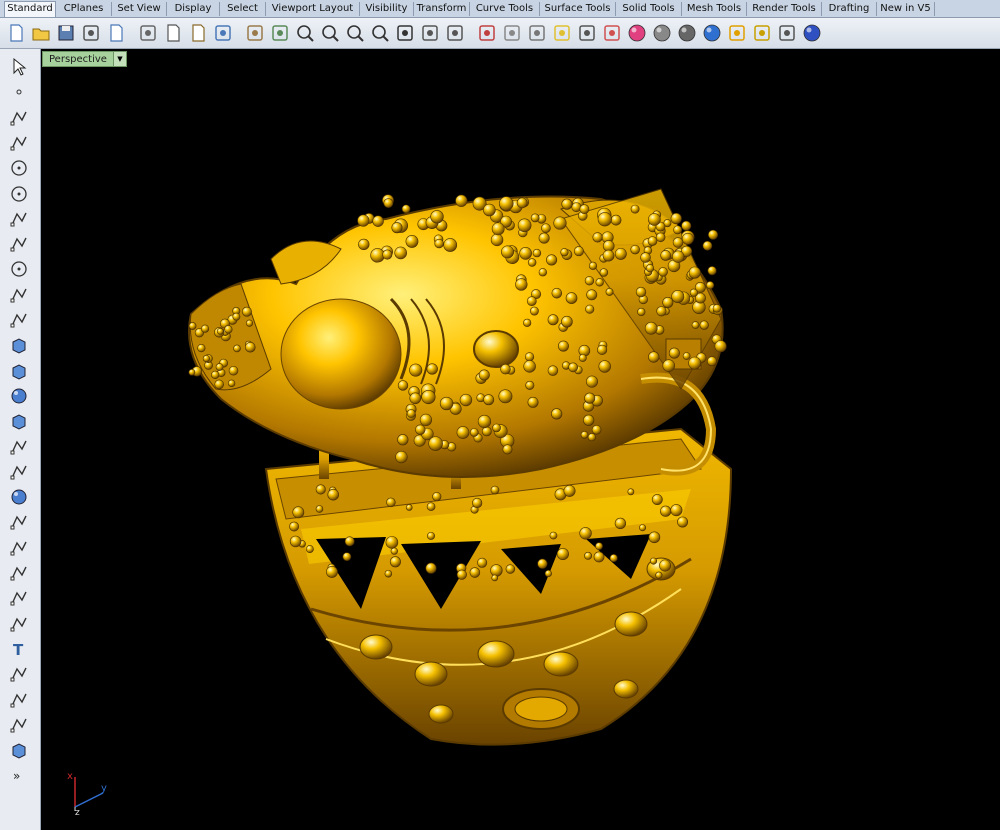 Image resolution: width=1000 pixels, height=830 pixels. What do you see at coordinates (19, 522) in the screenshot?
I see `split-icon` at bounding box center [19, 522].